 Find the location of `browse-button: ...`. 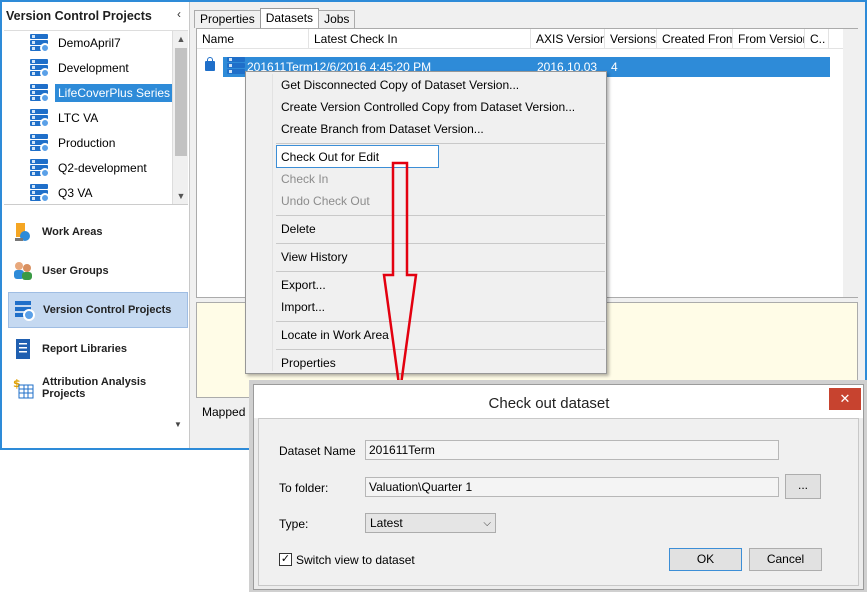

browse-button: ... is located at coordinates (803, 486).